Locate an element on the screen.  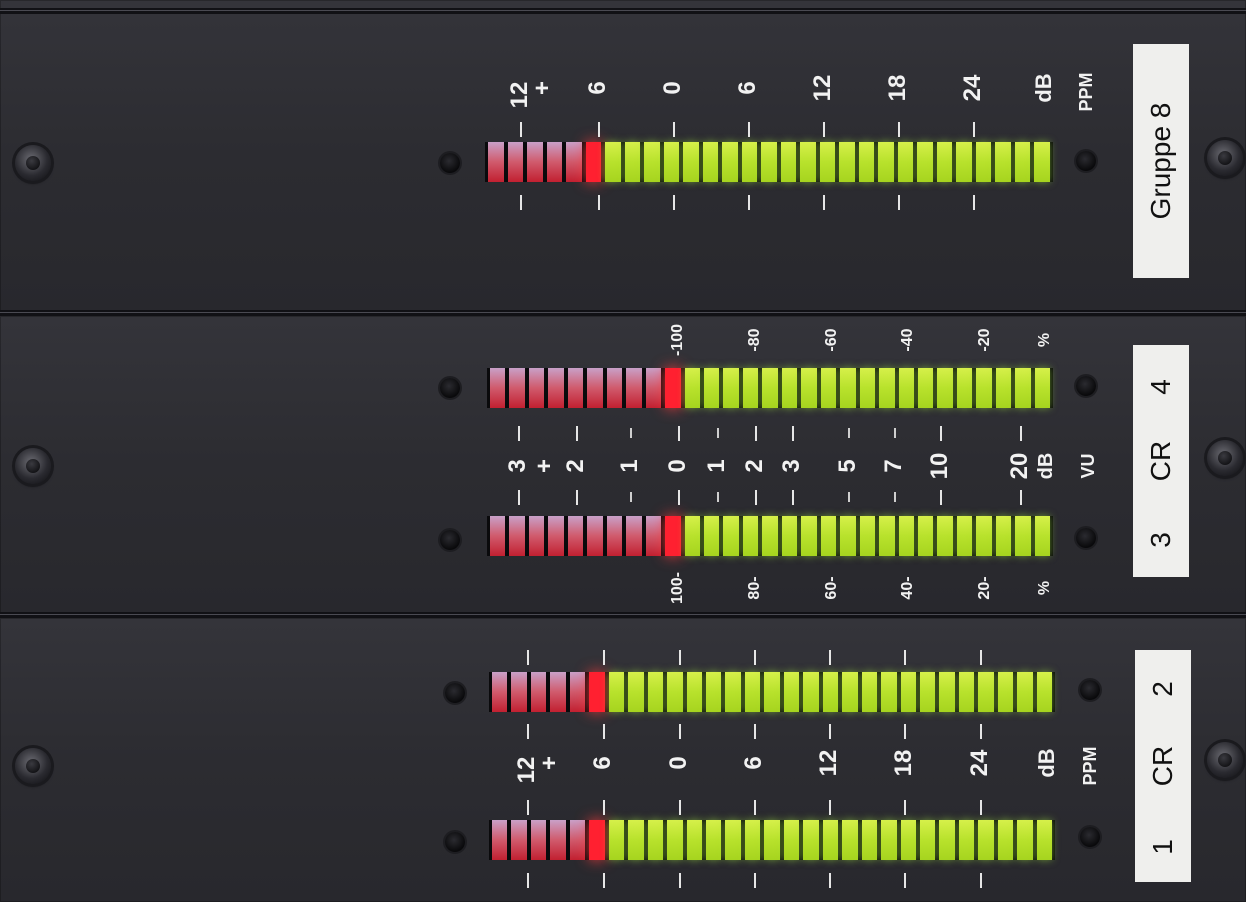
vu-scale-label: 7 is located at coordinates (893, 466).